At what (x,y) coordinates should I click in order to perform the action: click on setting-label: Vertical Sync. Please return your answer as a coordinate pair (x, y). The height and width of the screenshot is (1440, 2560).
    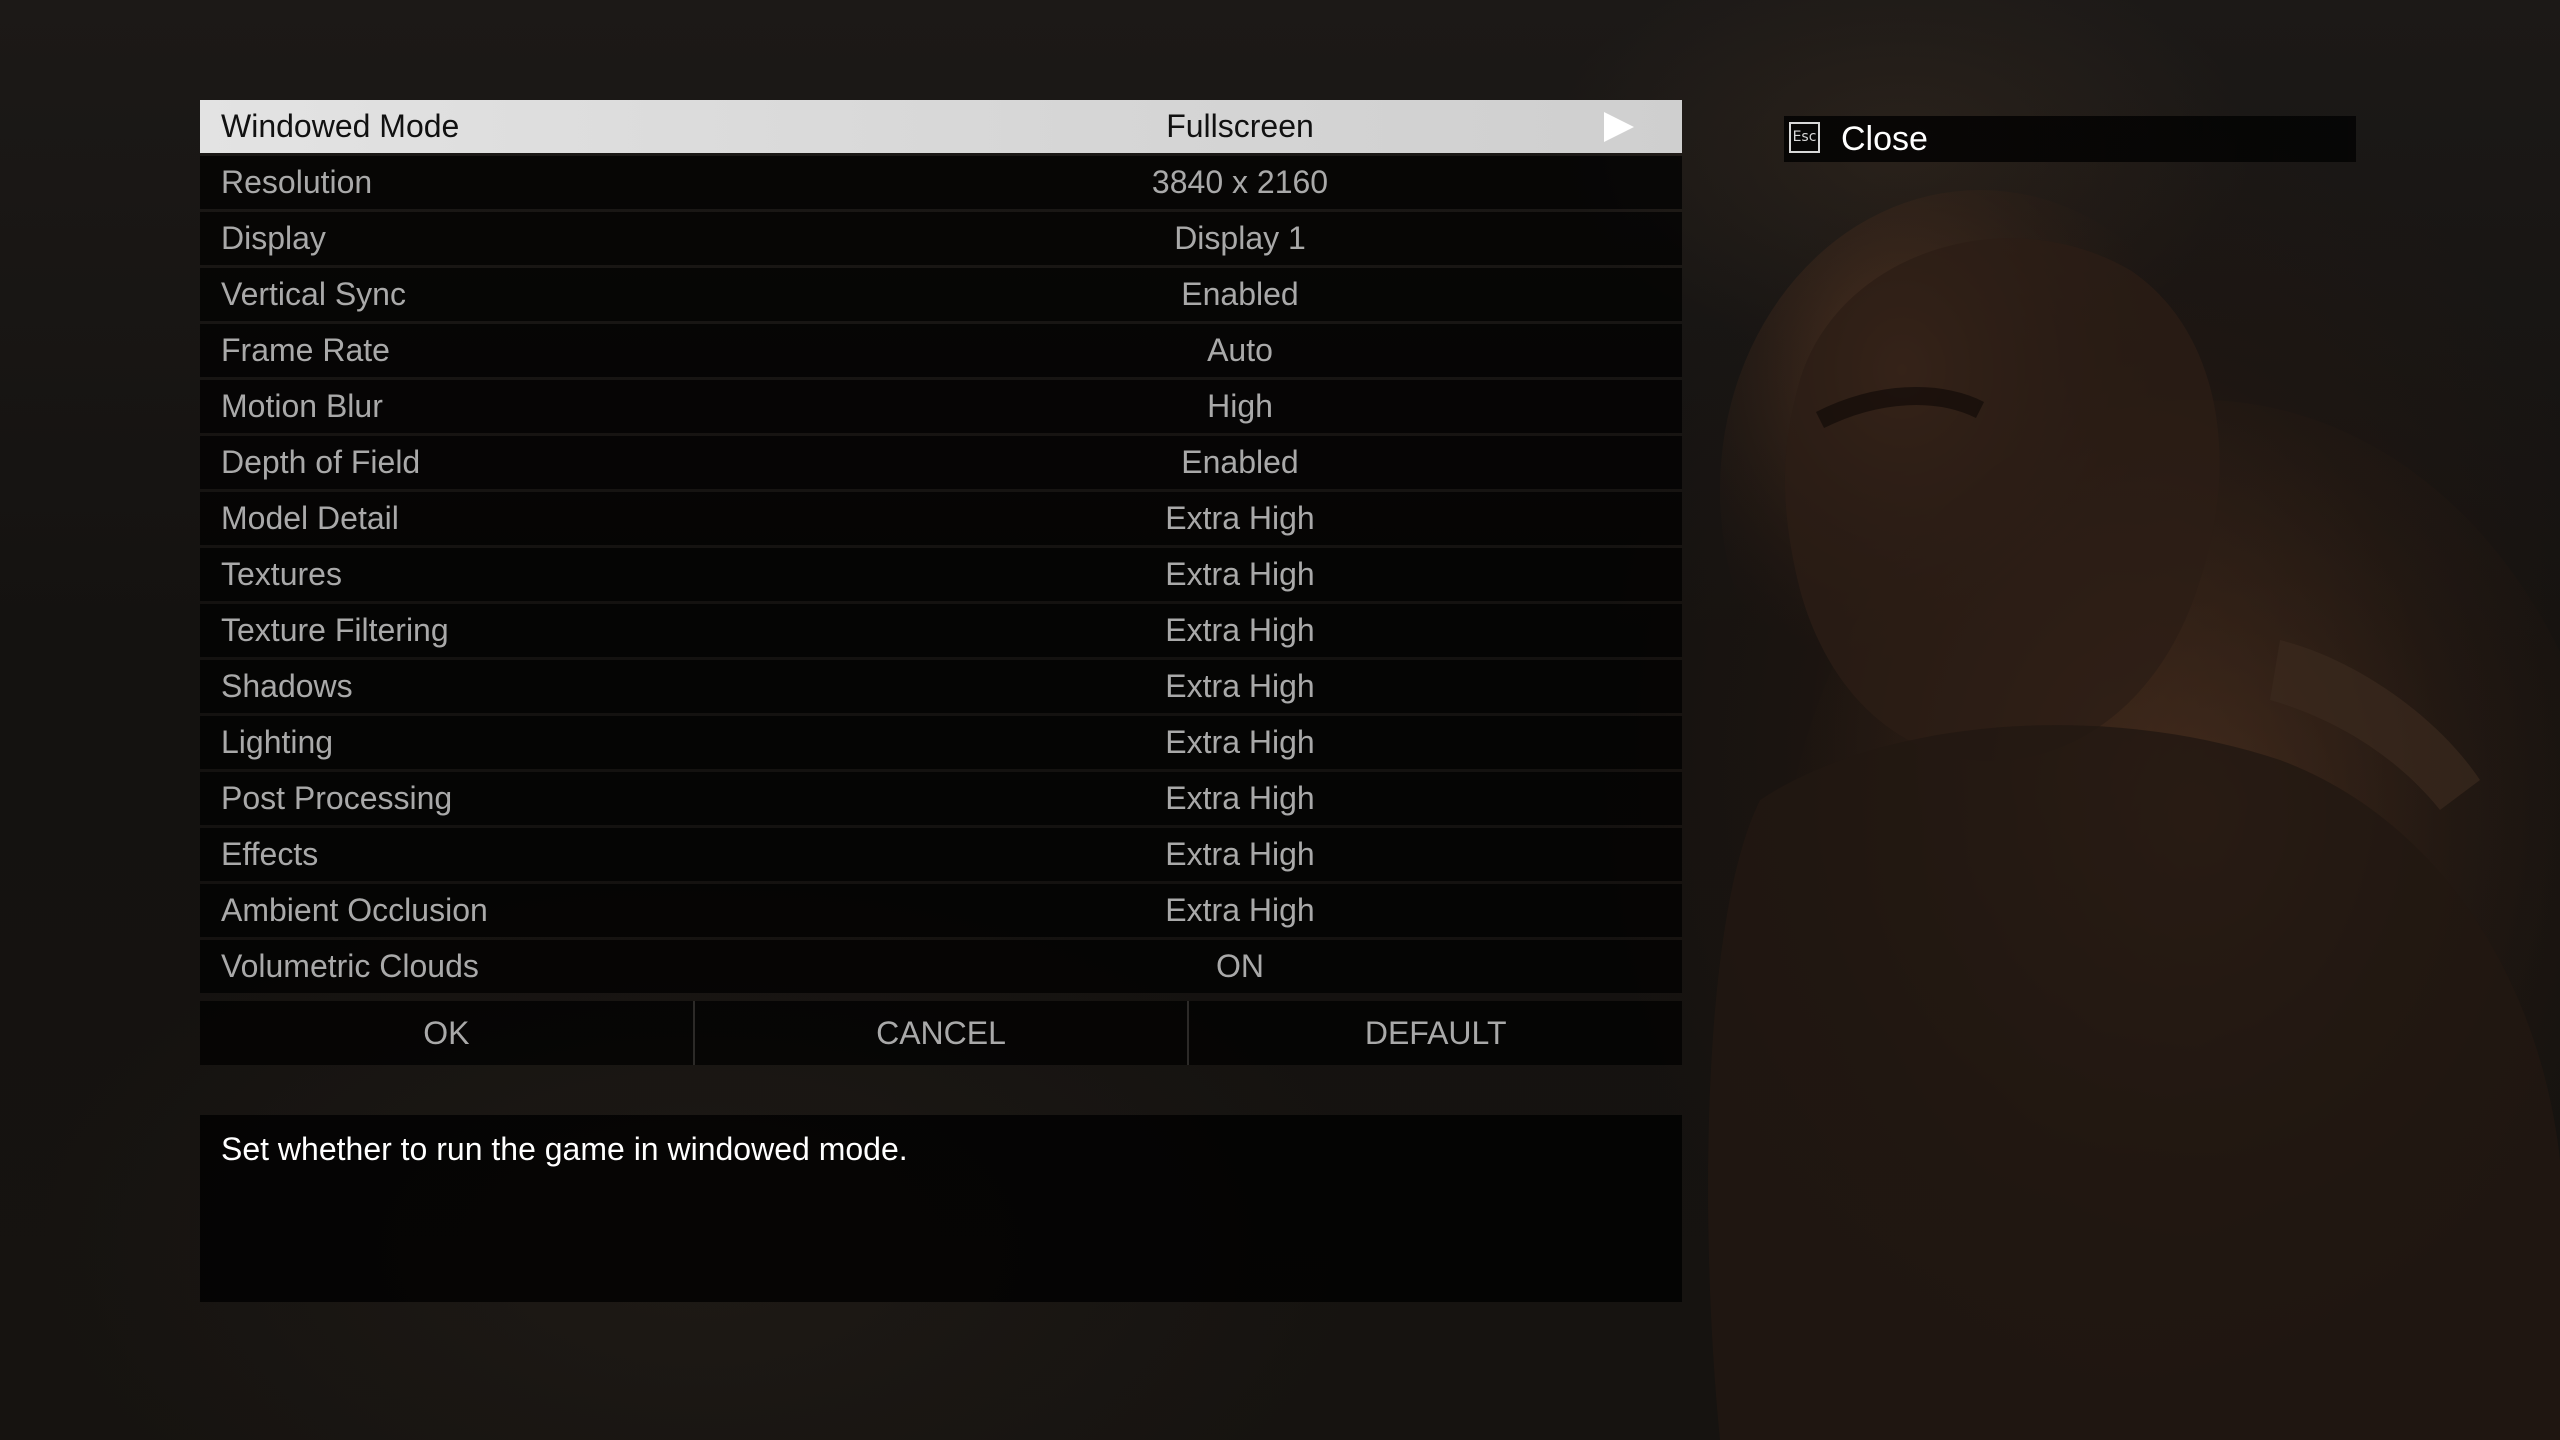
    Looking at the image, I should click on (313, 294).